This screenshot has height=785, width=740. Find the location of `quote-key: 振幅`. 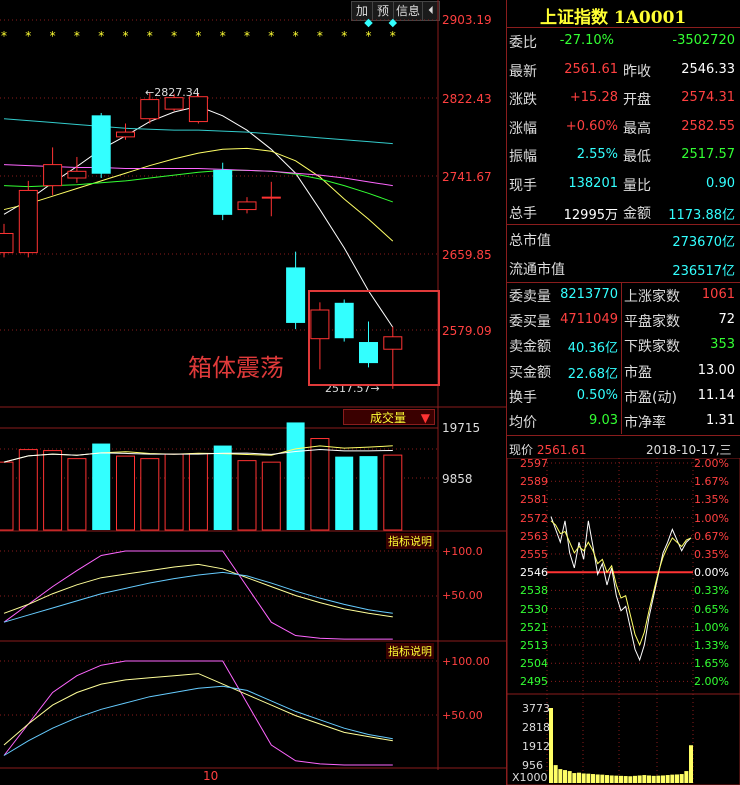

quote-key: 振幅 is located at coordinates (523, 157).